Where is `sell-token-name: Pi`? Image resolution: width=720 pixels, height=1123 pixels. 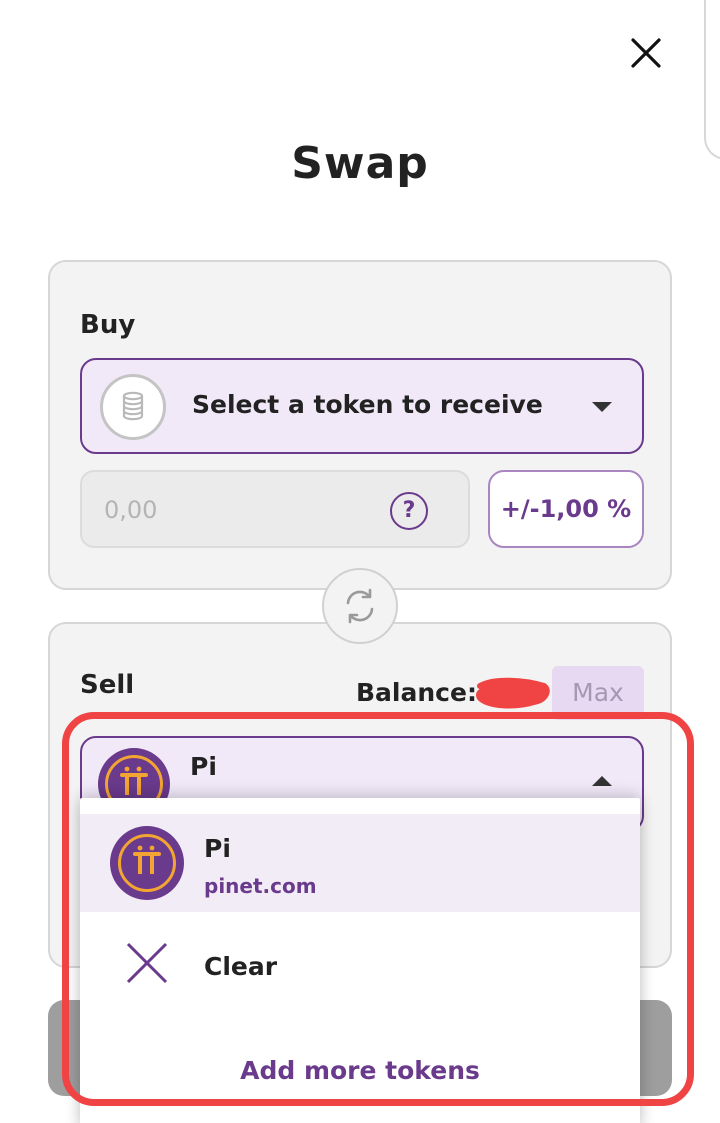 sell-token-name: Pi is located at coordinates (203, 766).